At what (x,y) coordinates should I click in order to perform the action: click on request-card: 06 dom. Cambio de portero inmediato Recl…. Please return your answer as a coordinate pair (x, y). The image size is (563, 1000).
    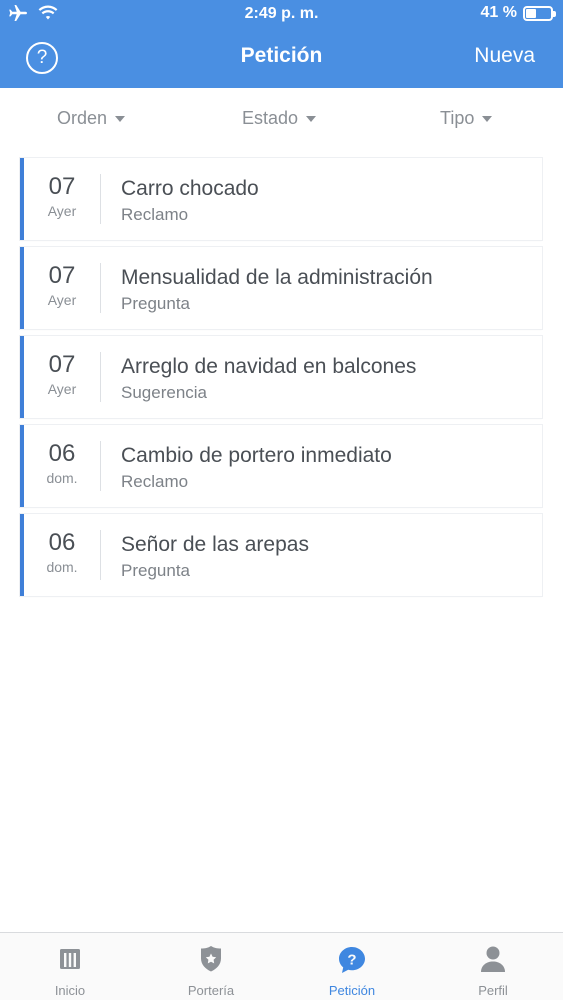
    Looking at the image, I should click on (281, 466).